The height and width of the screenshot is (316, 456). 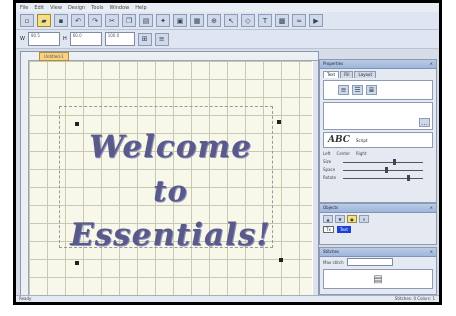 I want to click on max-stitch-row: Max stitch, so click(x=378, y=262).